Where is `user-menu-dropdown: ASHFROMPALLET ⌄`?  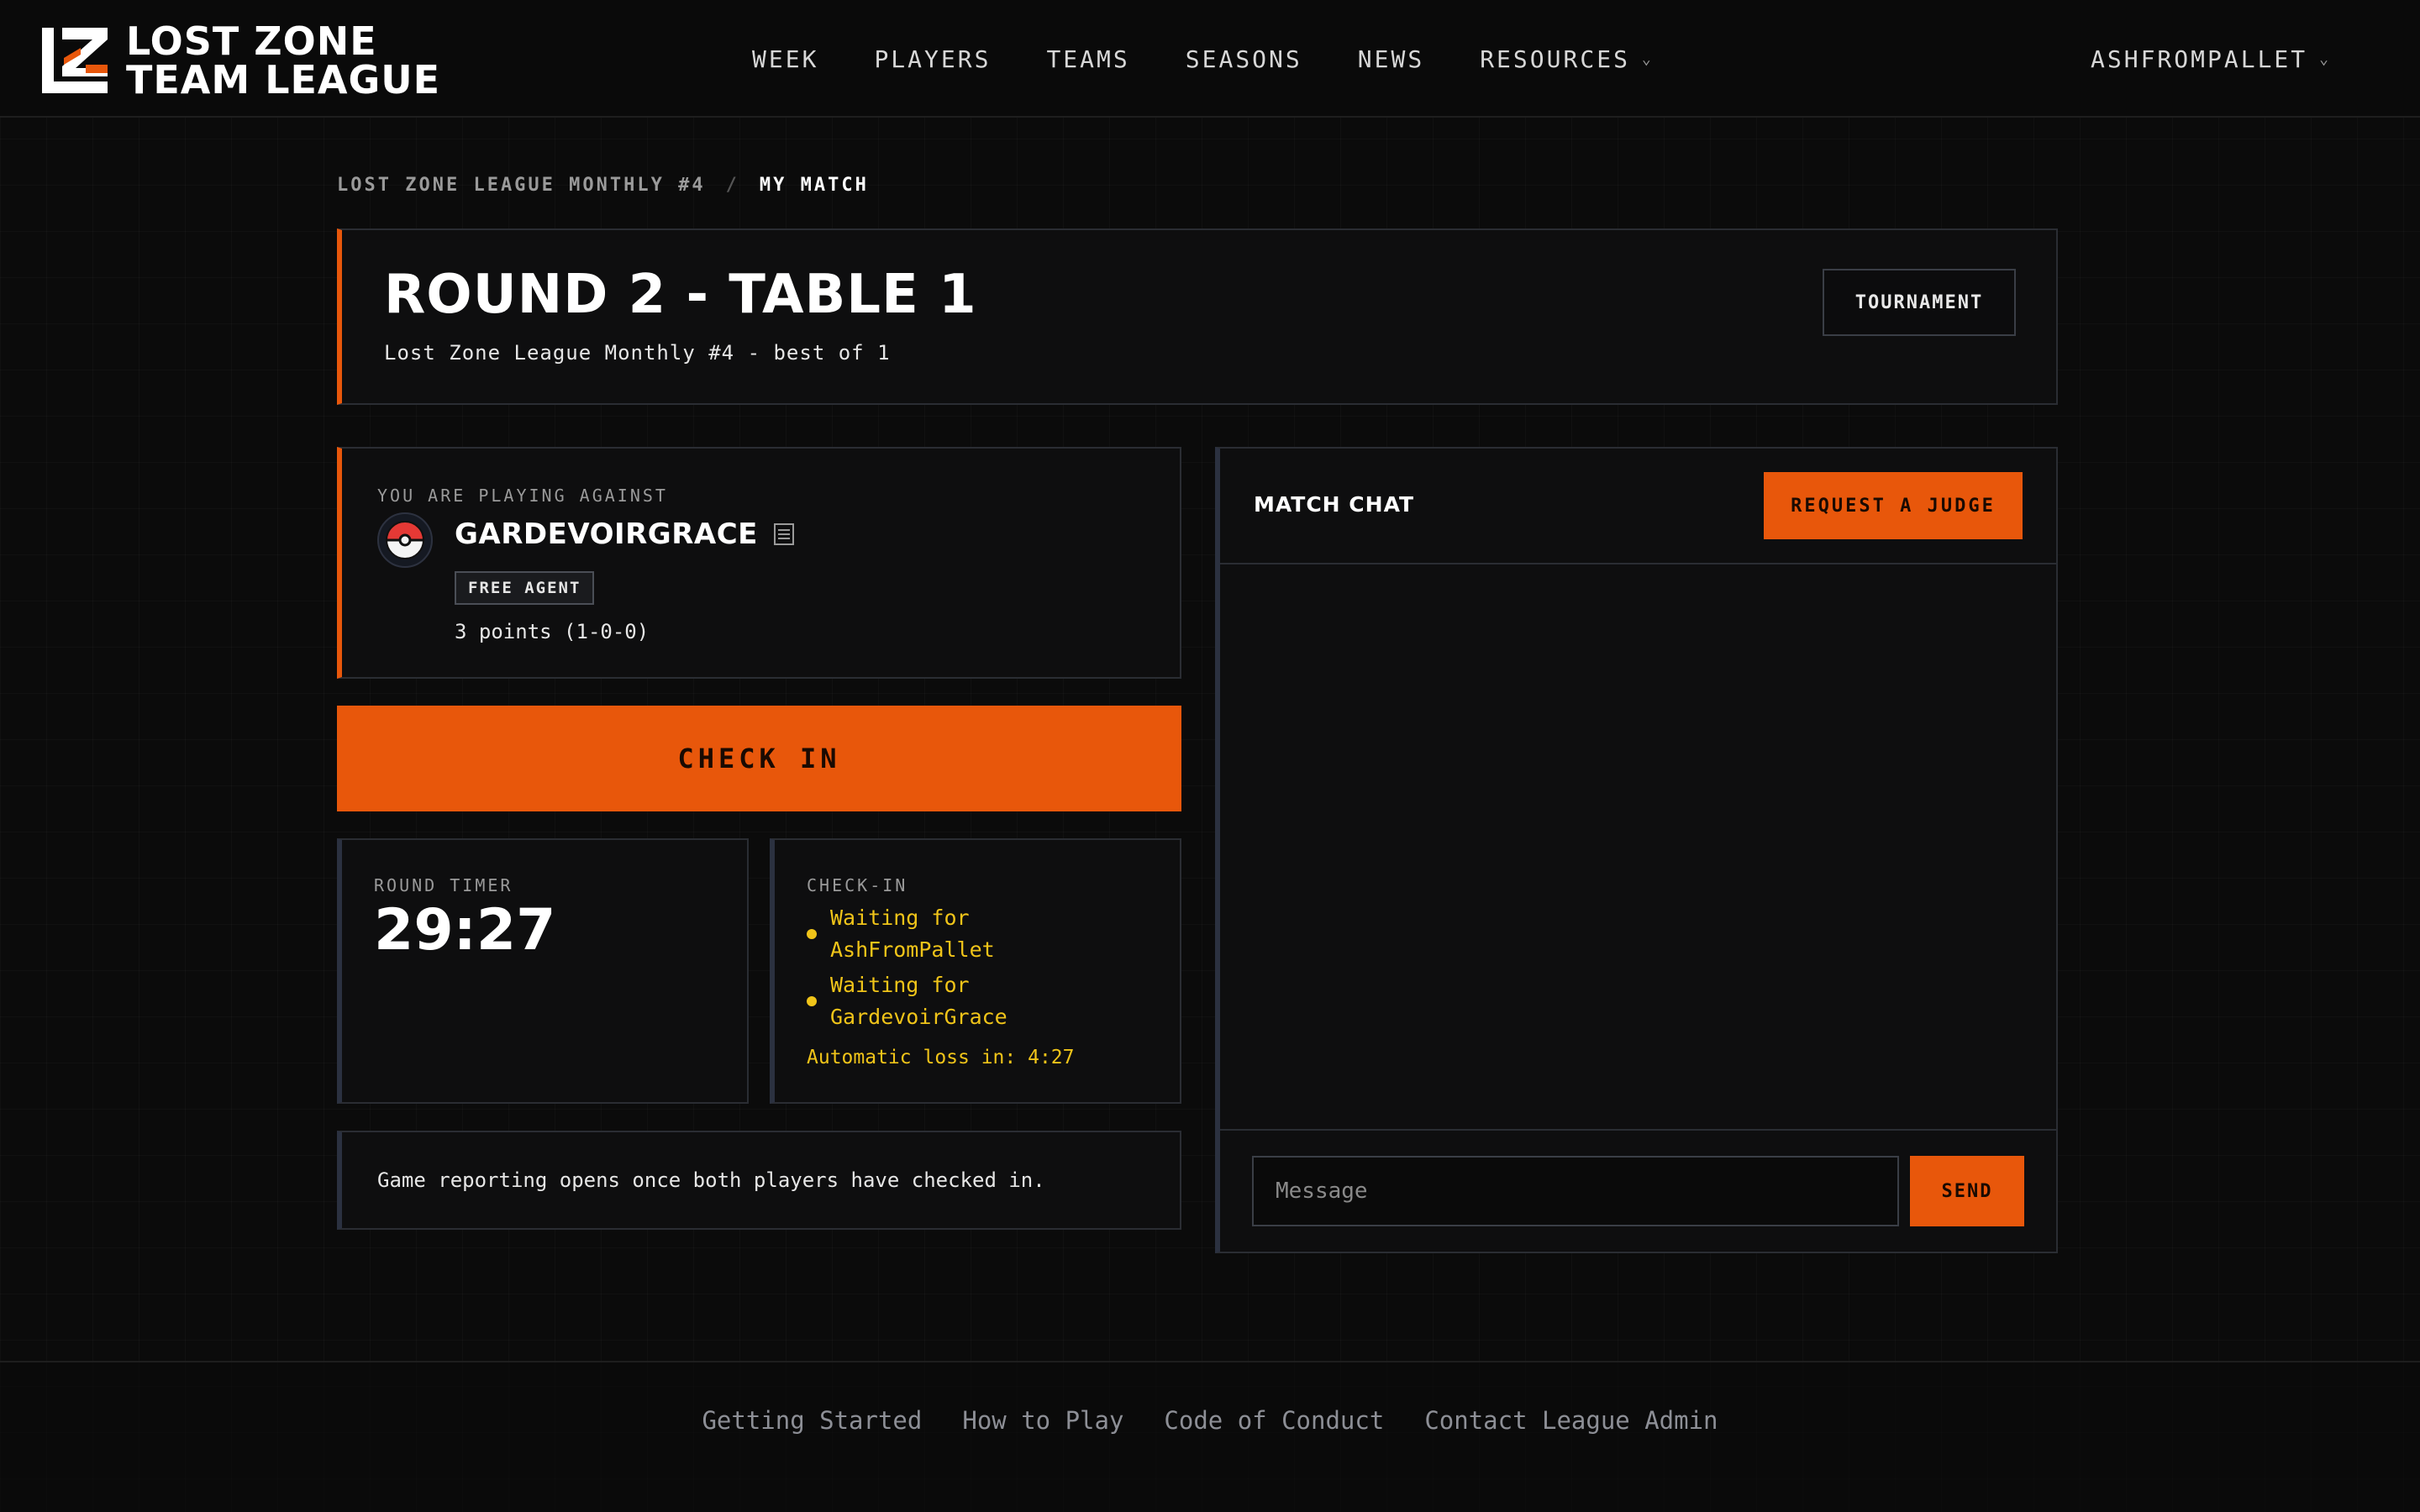
user-menu-dropdown: ASHFROMPALLET ⌄ is located at coordinates (2211, 59).